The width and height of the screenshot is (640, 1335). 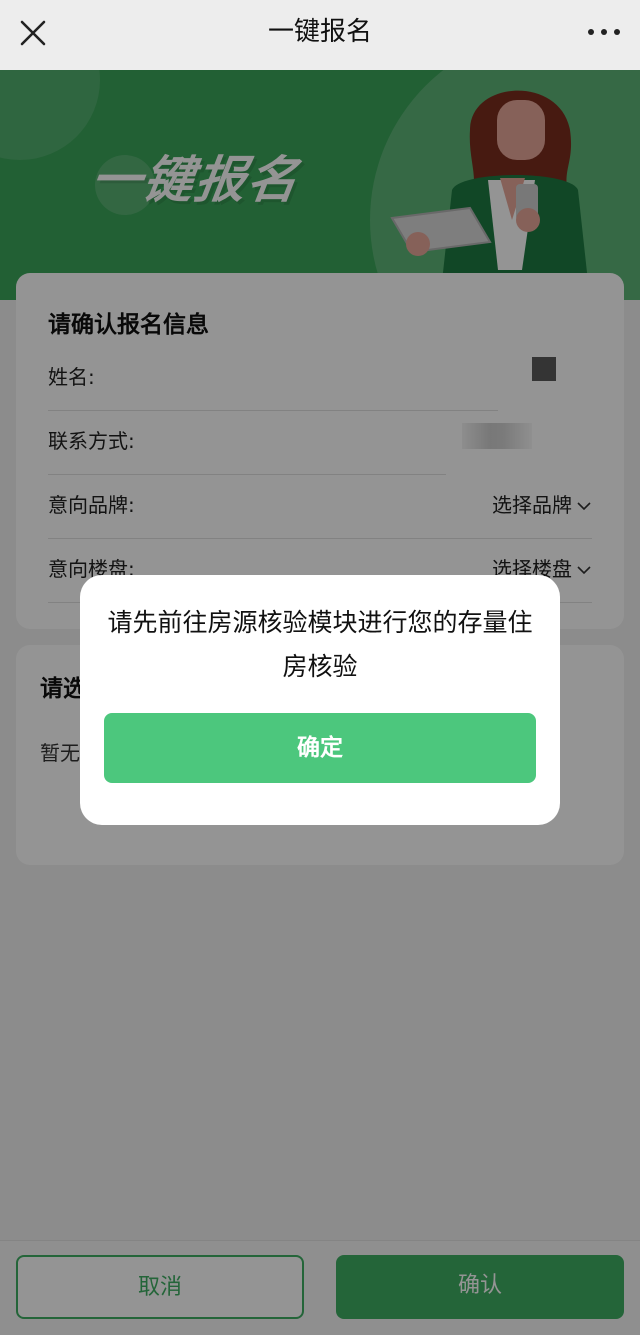 I want to click on title-bar: 一键报名, so click(x=320, y=35).